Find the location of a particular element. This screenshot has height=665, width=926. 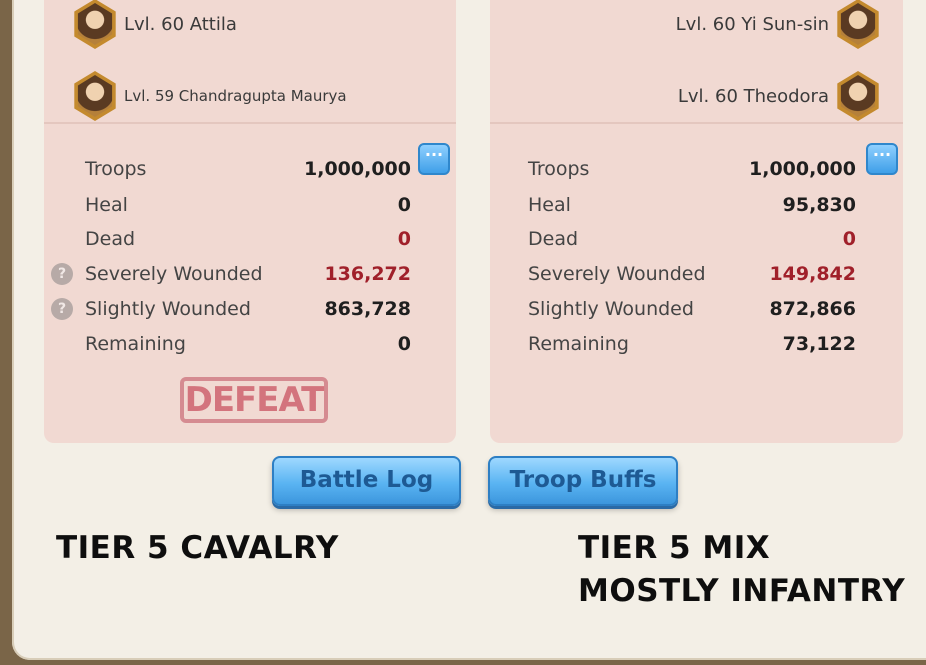

defeat-stamp: DEFEAT is located at coordinates (254, 400).